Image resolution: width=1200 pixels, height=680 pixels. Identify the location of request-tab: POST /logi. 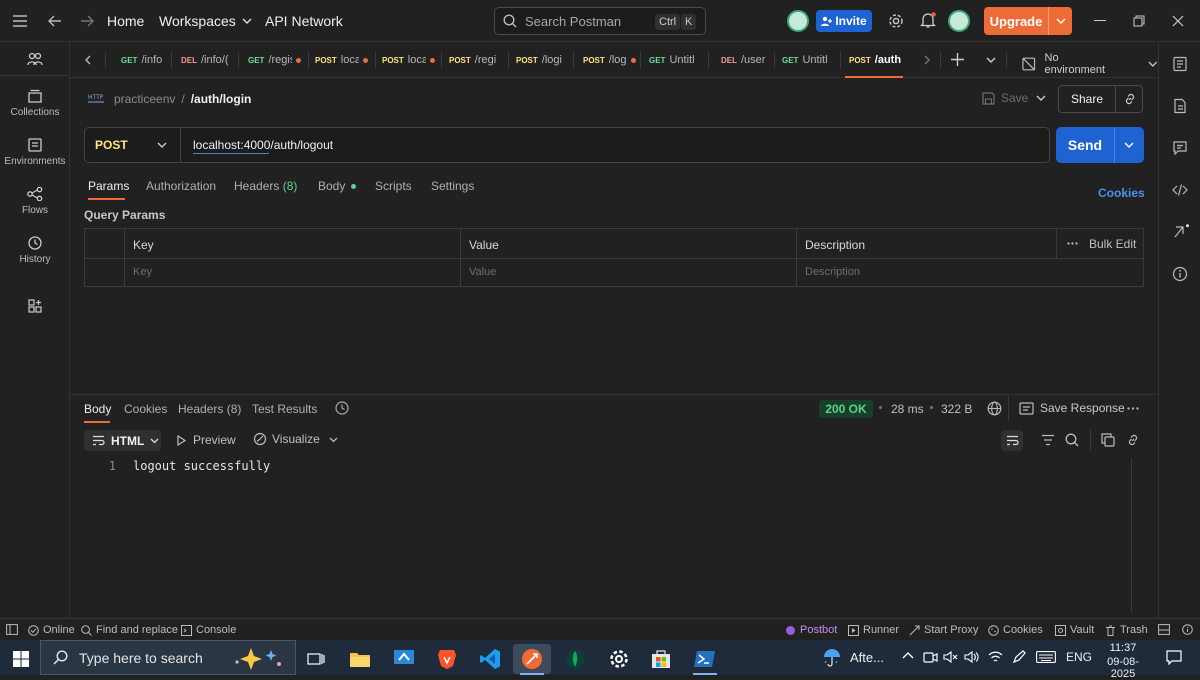
(541, 60).